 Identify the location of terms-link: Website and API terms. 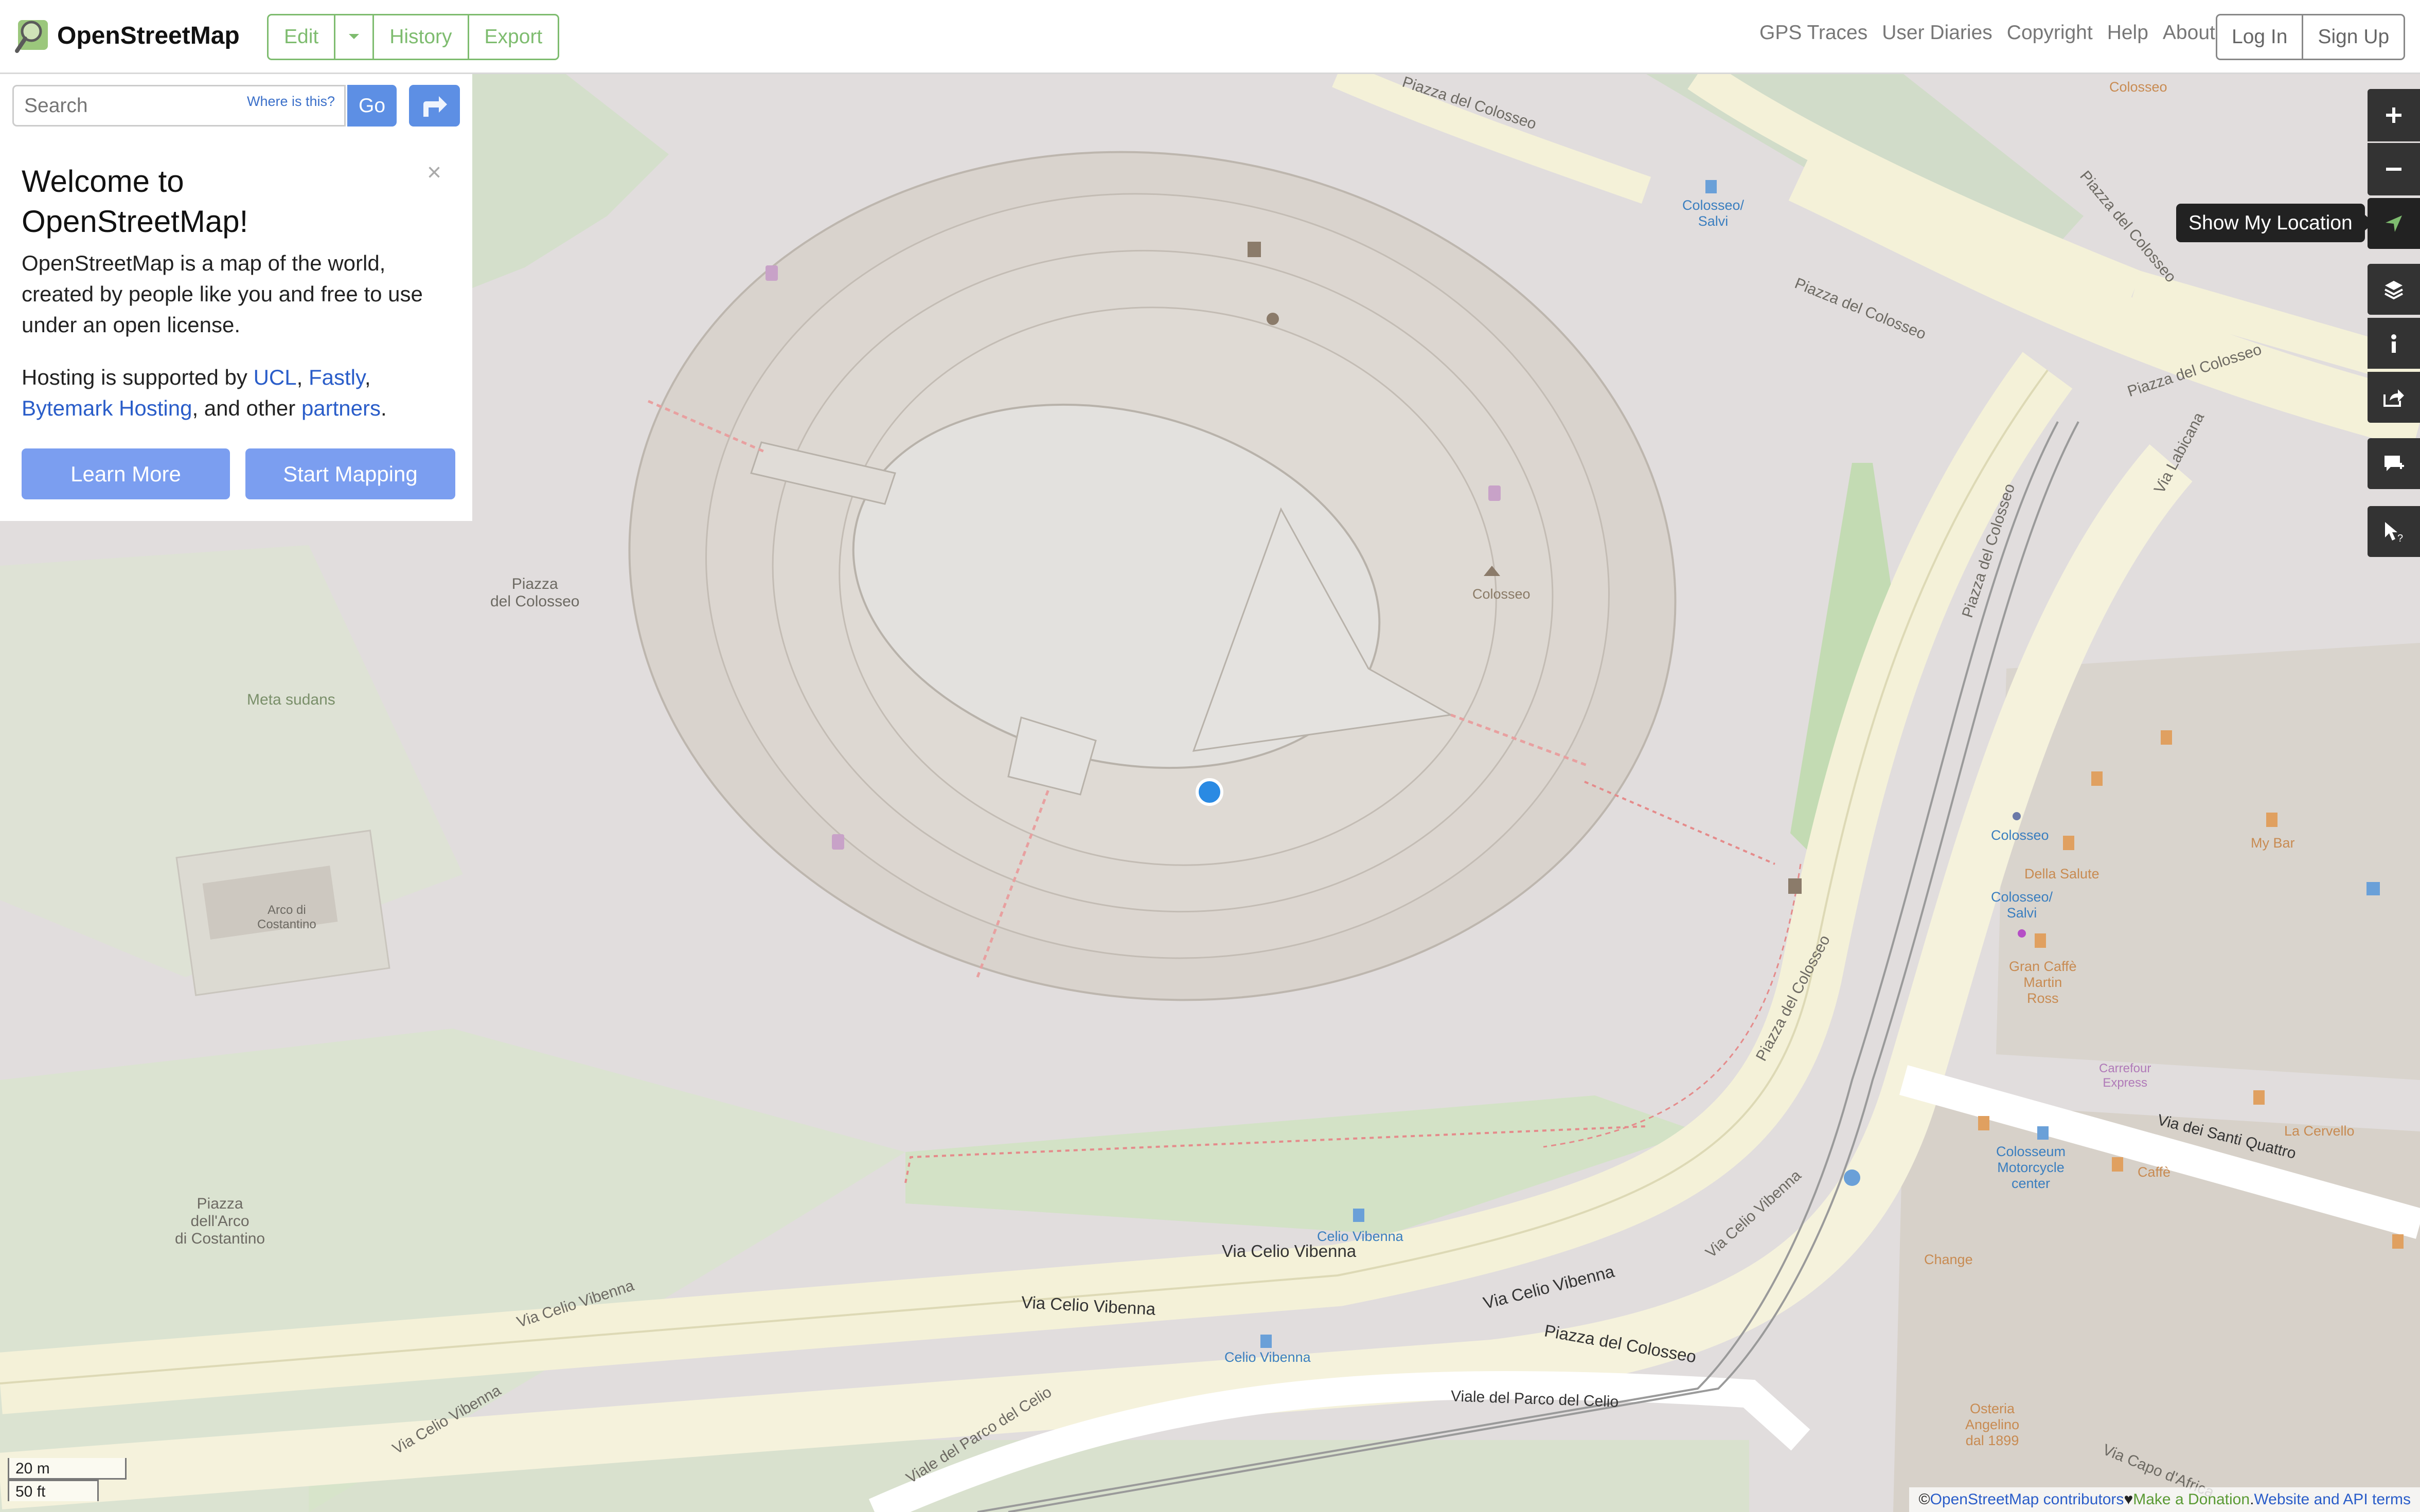
(2333, 1499).